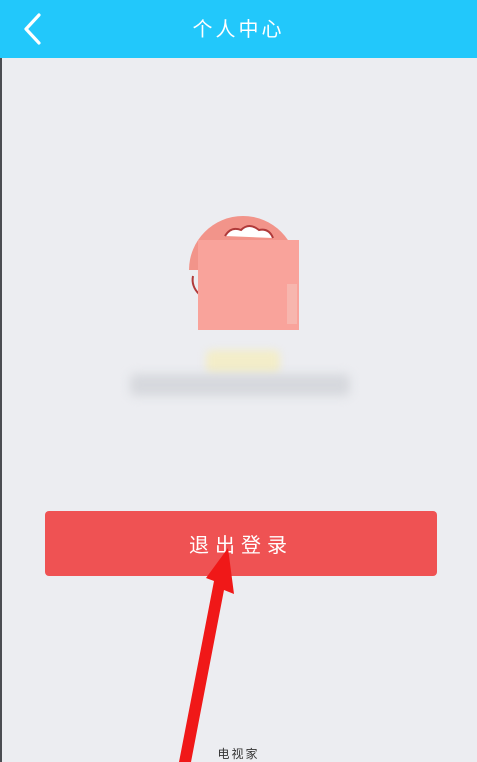 The height and width of the screenshot is (762, 477). I want to click on header-bar: 个人中心, so click(238, 29).